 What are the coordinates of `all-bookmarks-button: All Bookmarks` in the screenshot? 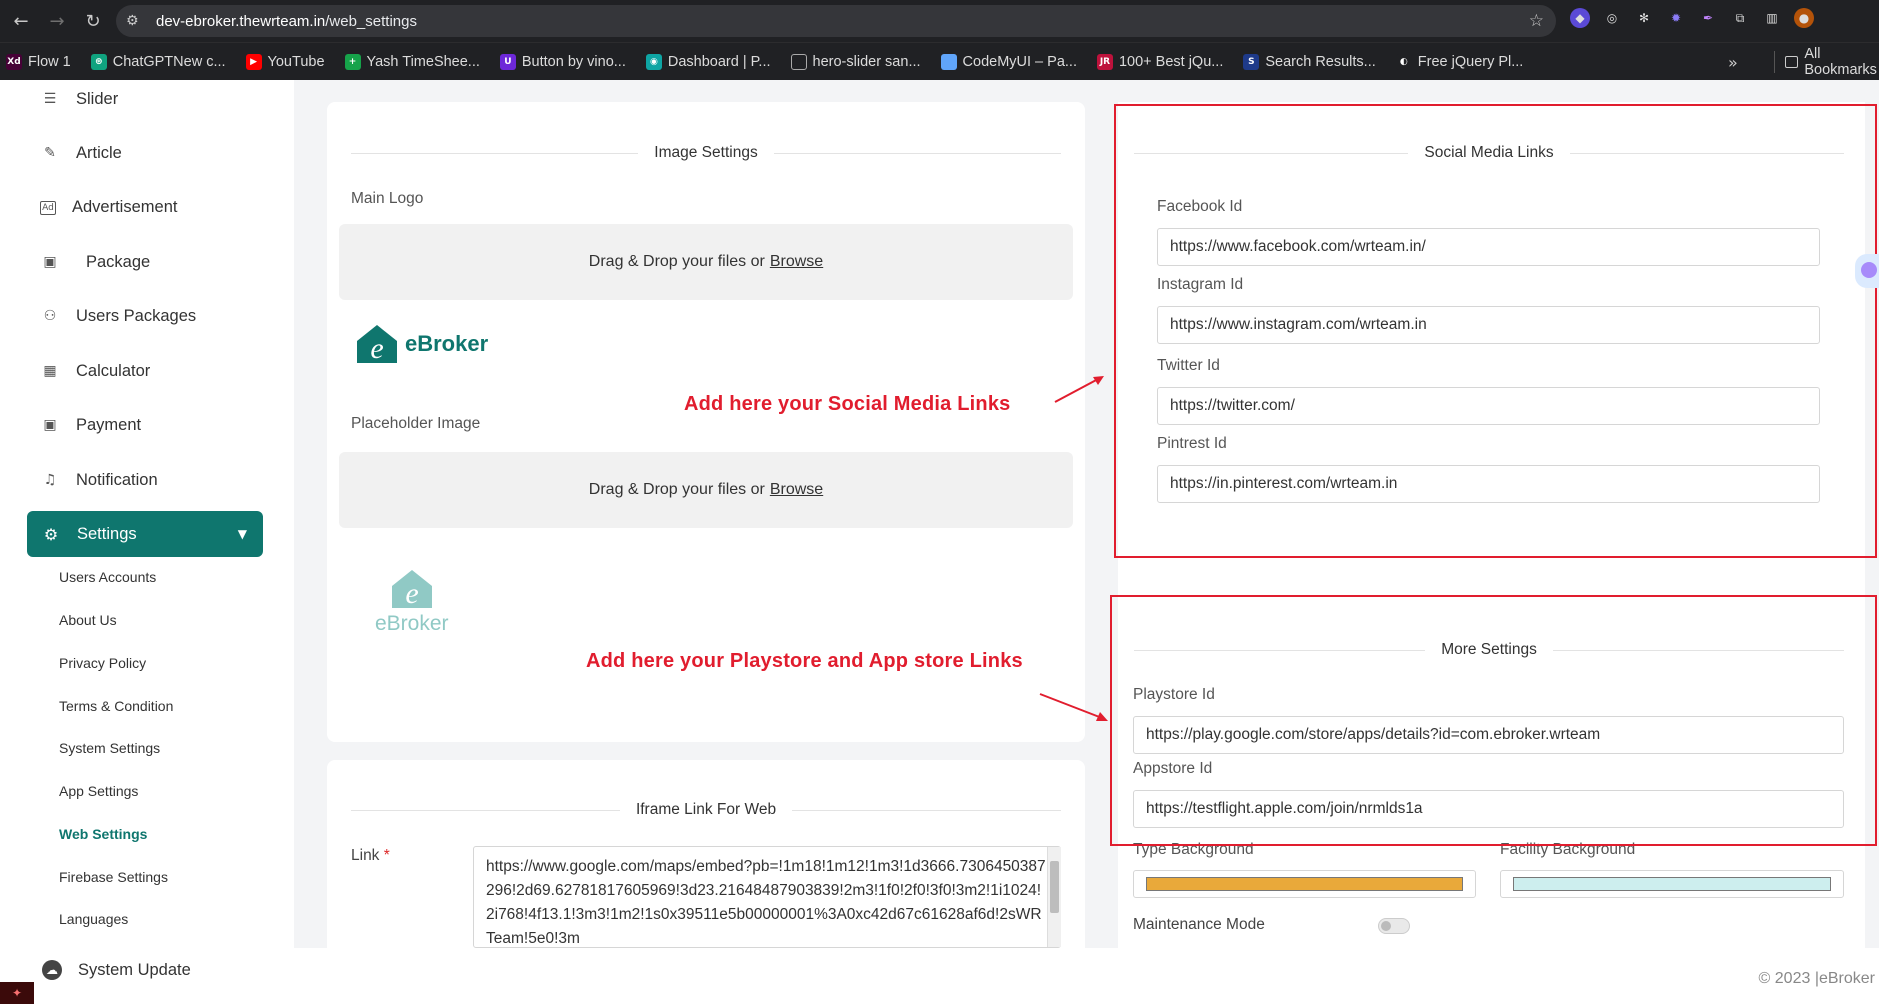 It's located at (1826, 62).